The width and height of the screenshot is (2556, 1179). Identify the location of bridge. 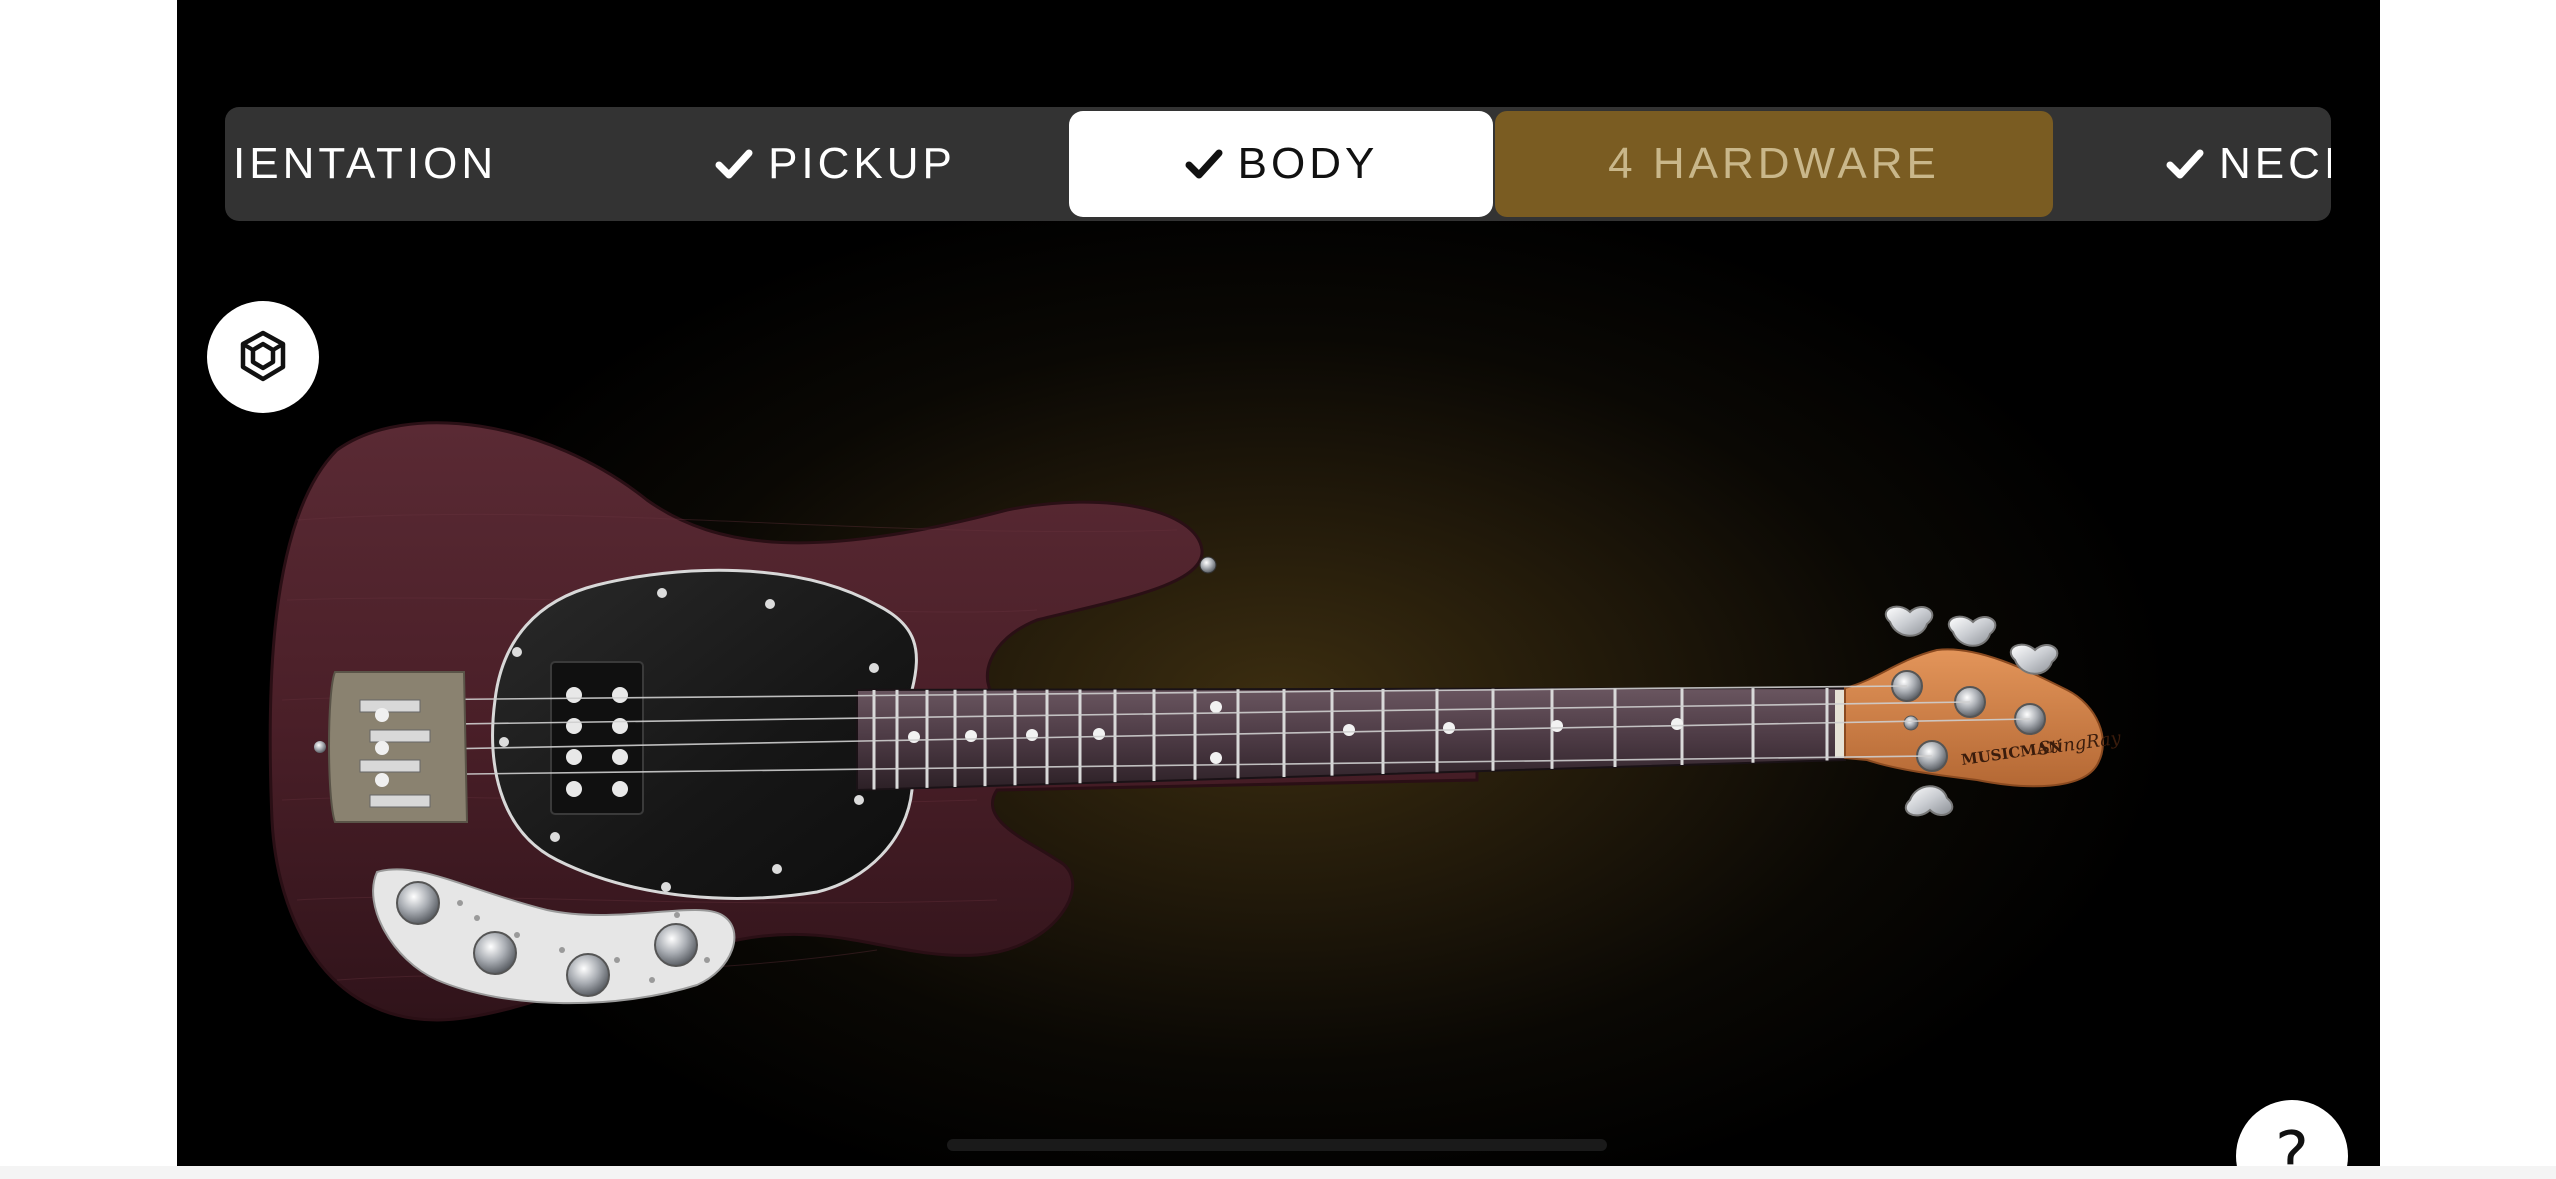
(398, 747).